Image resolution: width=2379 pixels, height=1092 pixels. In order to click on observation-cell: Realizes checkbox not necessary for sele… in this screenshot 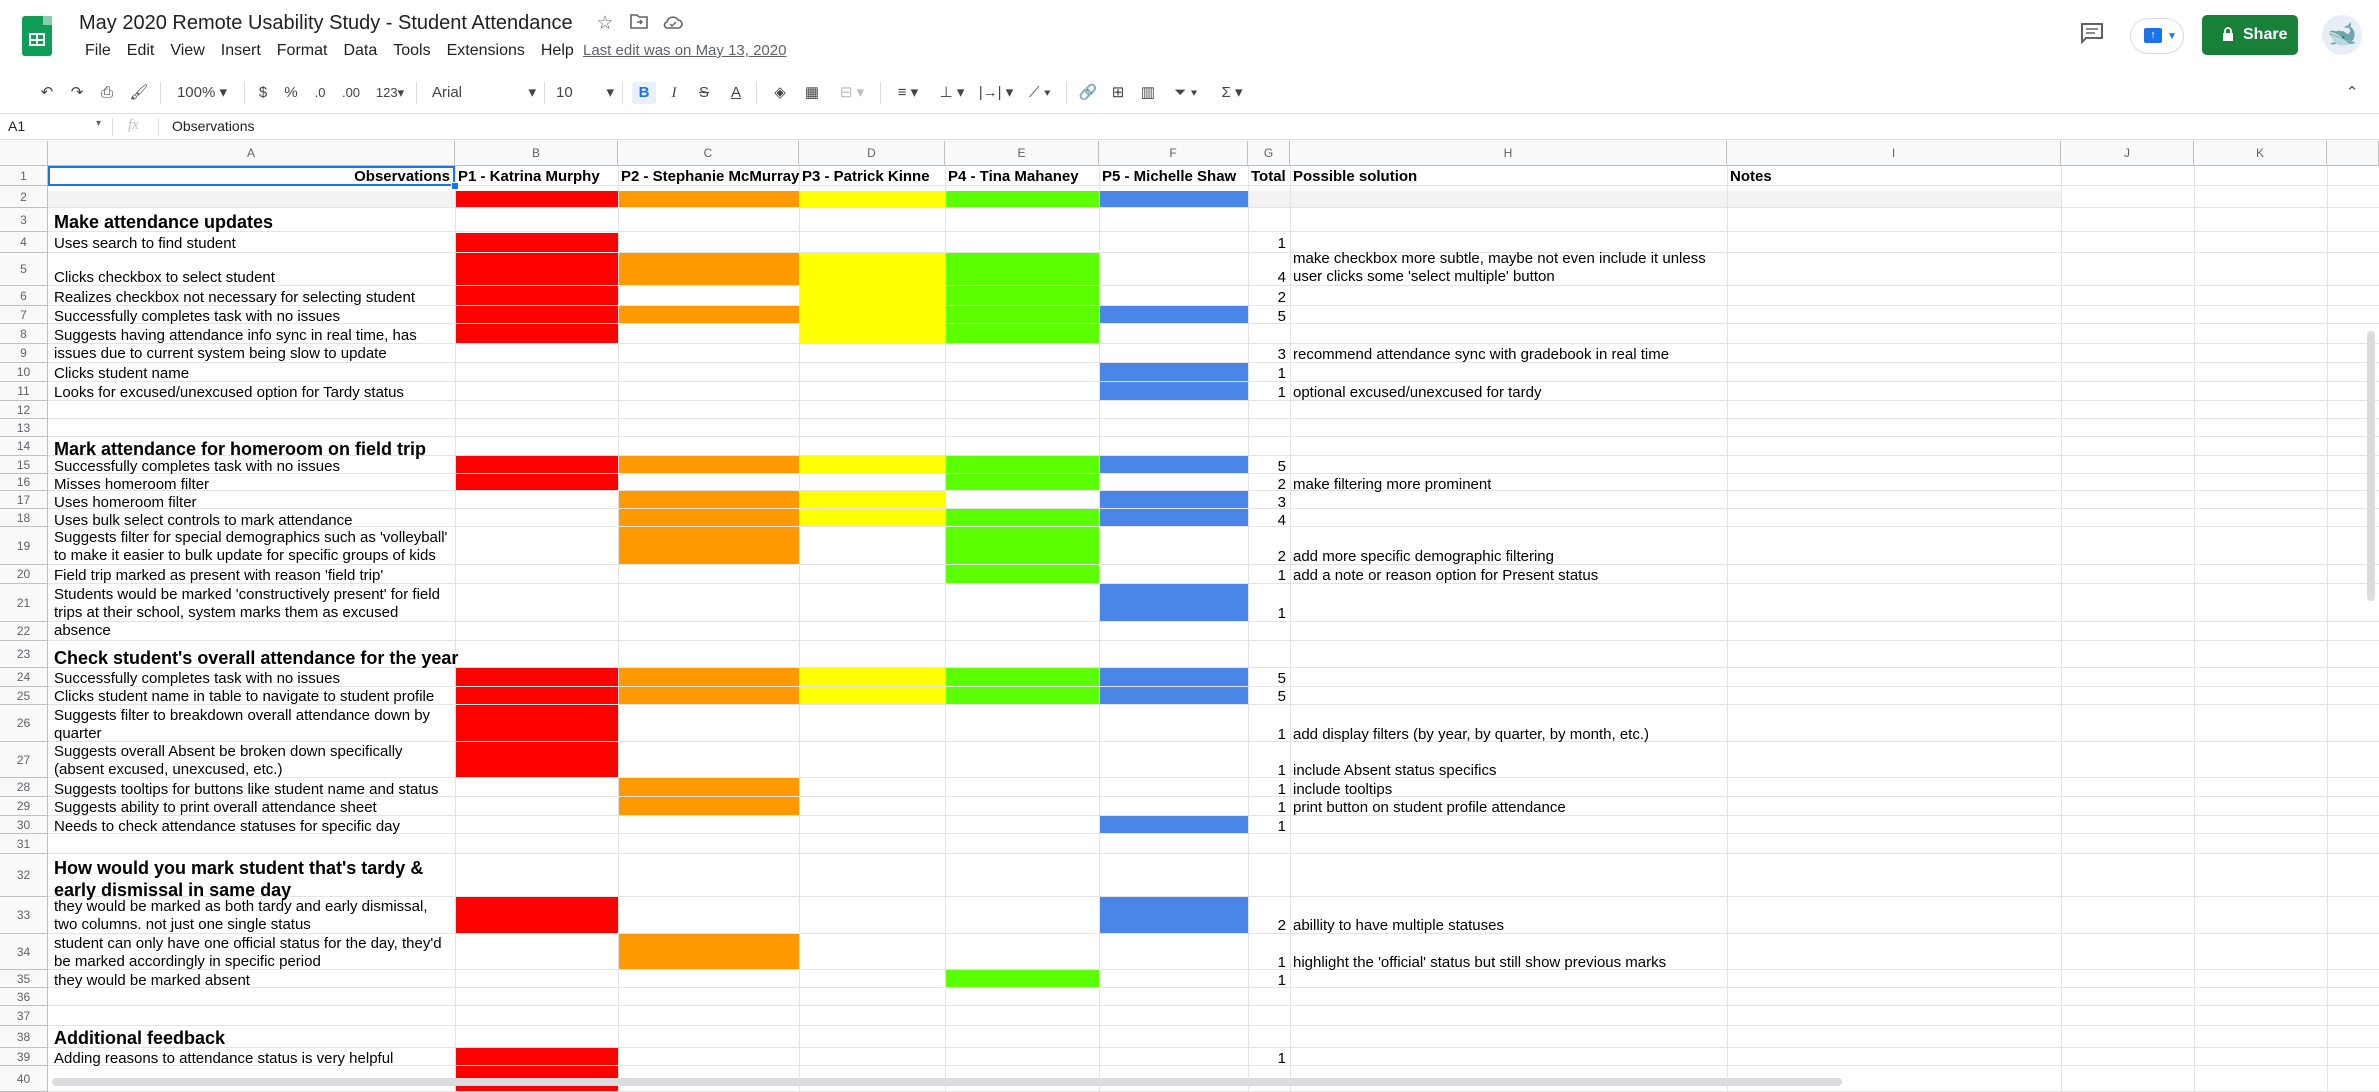, I will do `click(234, 297)`.